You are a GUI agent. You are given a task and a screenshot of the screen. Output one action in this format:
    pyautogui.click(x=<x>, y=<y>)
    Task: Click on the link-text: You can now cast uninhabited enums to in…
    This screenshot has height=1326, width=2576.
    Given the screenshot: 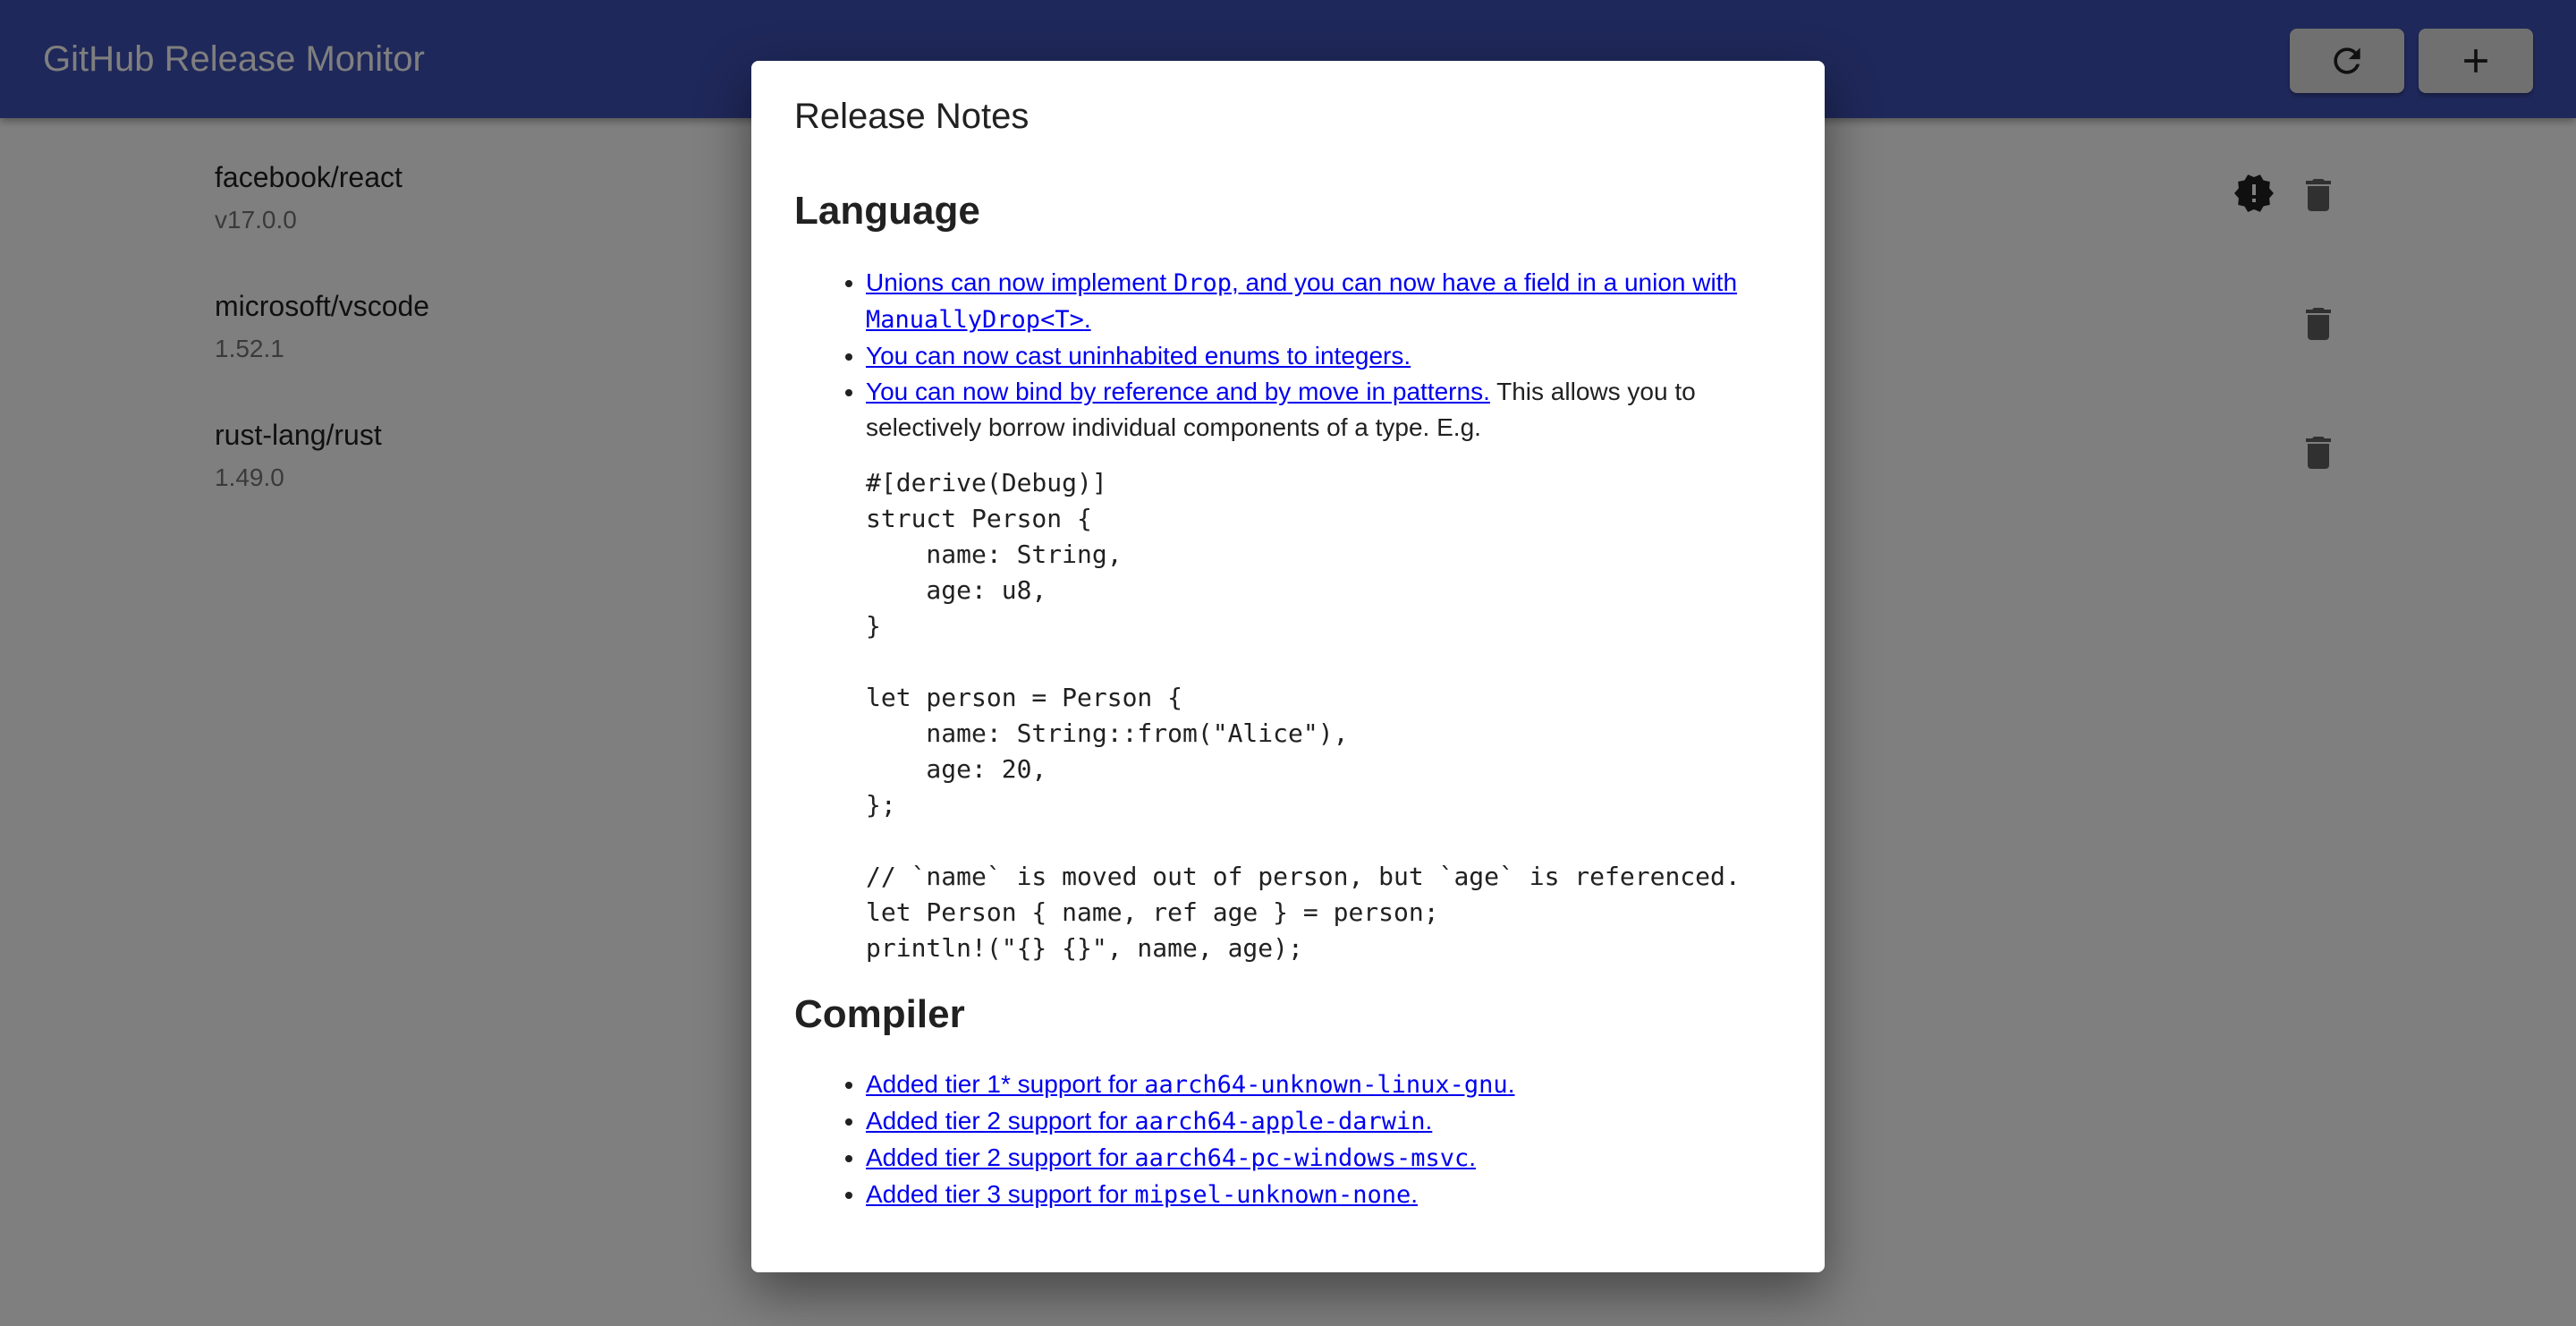 What is the action you would take?
    pyautogui.click(x=1138, y=356)
    